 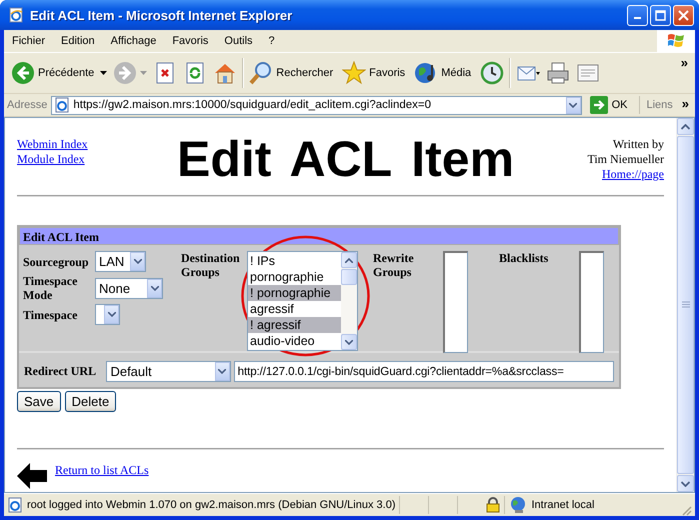 What do you see at coordinates (16, 15) in the screenshot?
I see `browser-icon` at bounding box center [16, 15].